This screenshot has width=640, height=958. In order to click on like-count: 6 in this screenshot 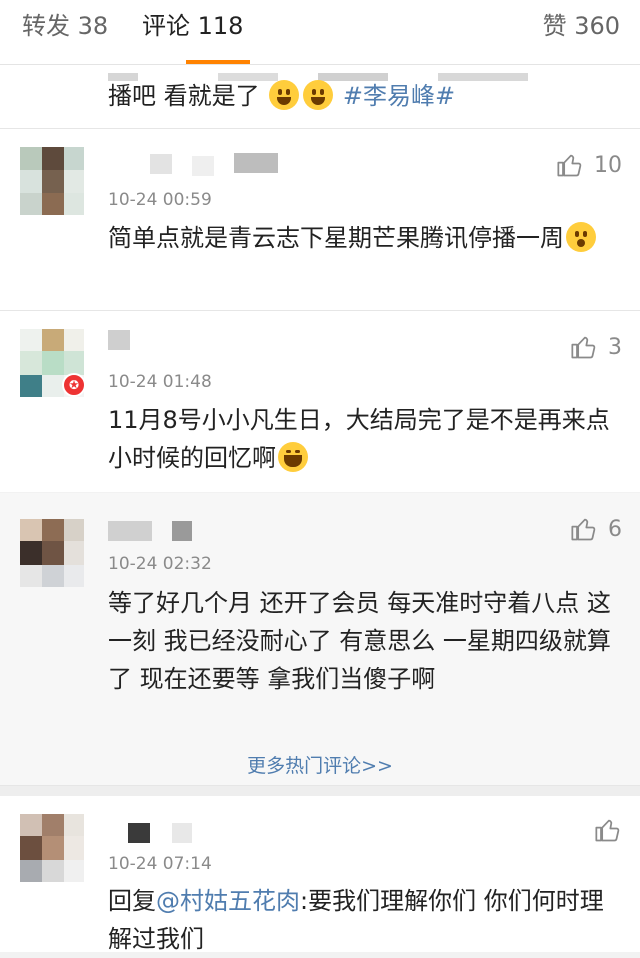, I will do `click(615, 529)`.